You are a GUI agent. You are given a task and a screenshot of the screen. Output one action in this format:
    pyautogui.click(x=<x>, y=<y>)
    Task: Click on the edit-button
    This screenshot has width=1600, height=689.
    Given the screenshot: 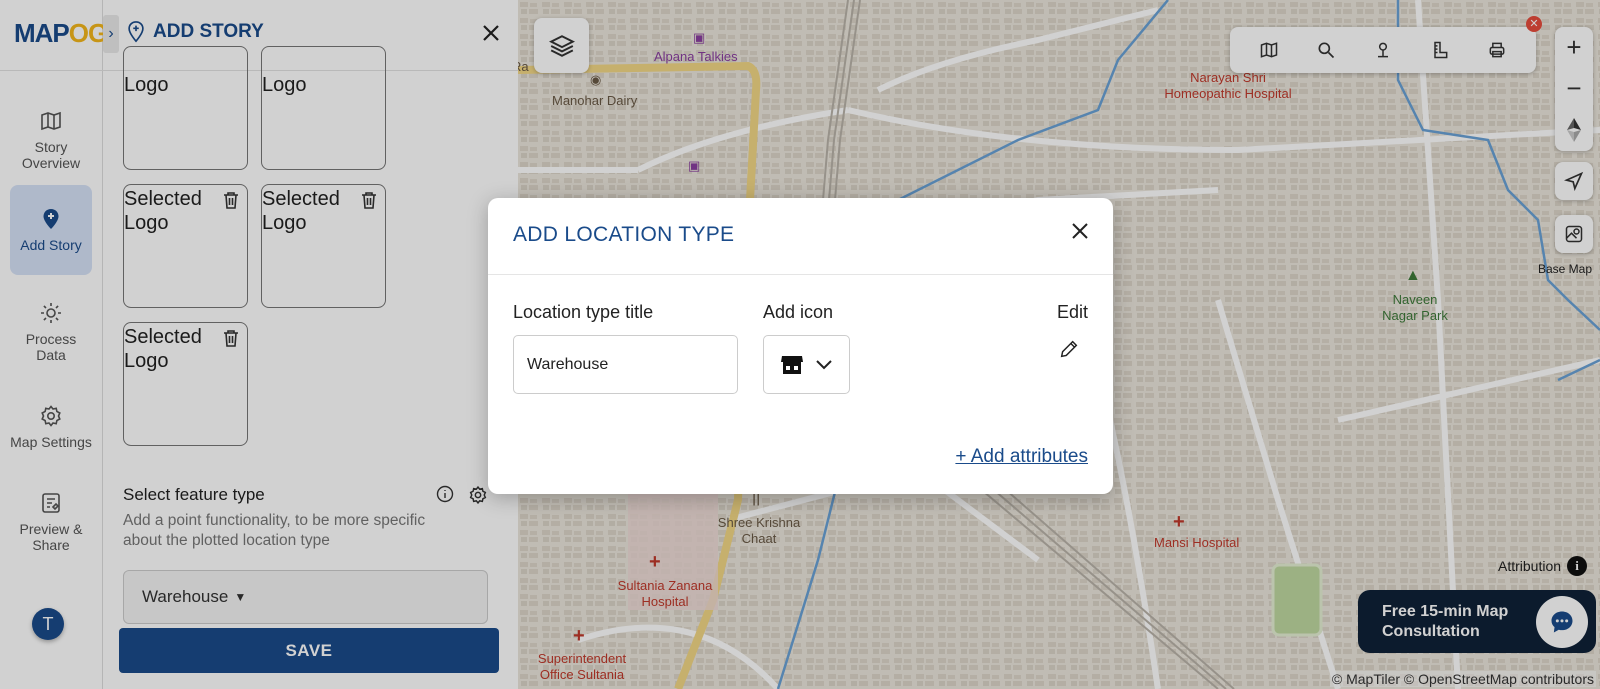 What is the action you would take?
    pyautogui.click(x=1069, y=351)
    